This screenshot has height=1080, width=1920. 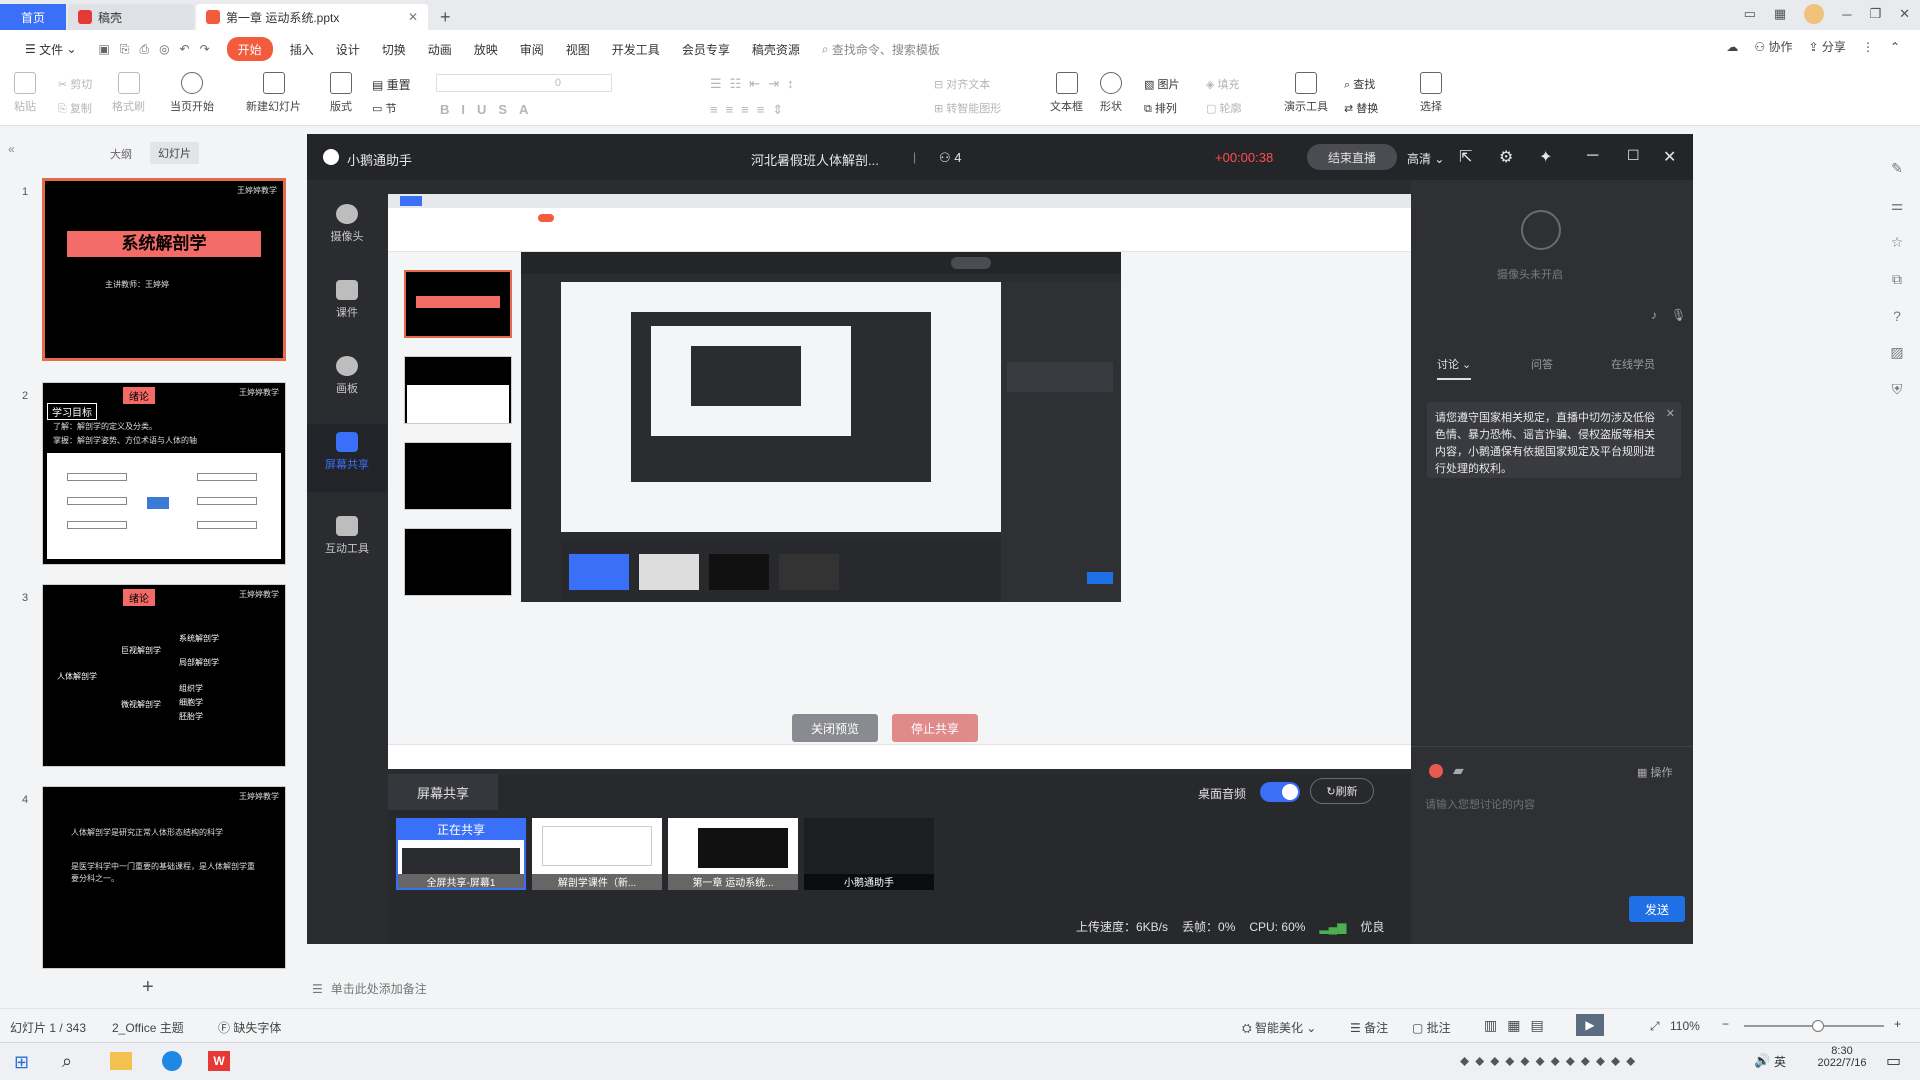 What do you see at coordinates (174, 153) in the screenshot?
I see `tab-slides: 幻灯片` at bounding box center [174, 153].